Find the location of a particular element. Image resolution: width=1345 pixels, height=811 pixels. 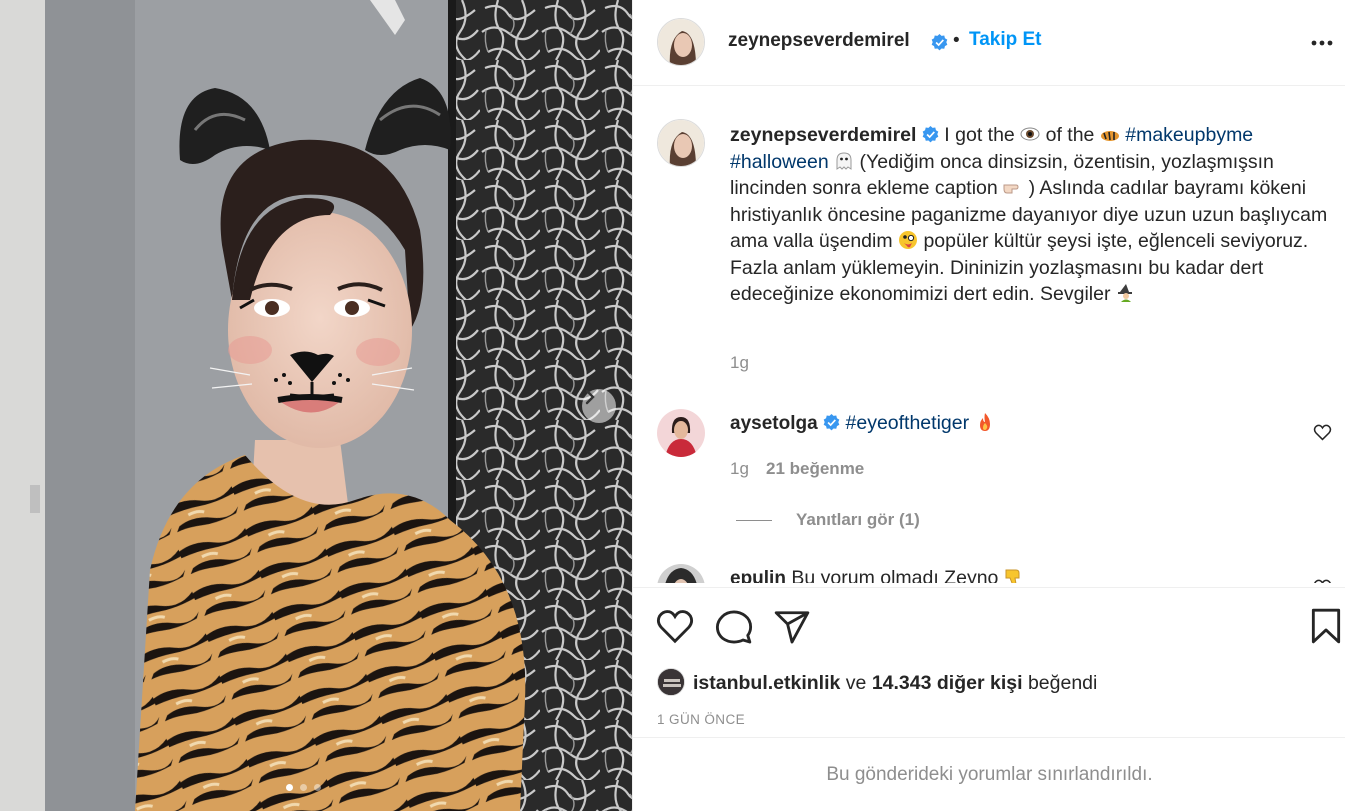

post-header: zeynepseverdemirel • Takip Et is located at coordinates (989, 43).